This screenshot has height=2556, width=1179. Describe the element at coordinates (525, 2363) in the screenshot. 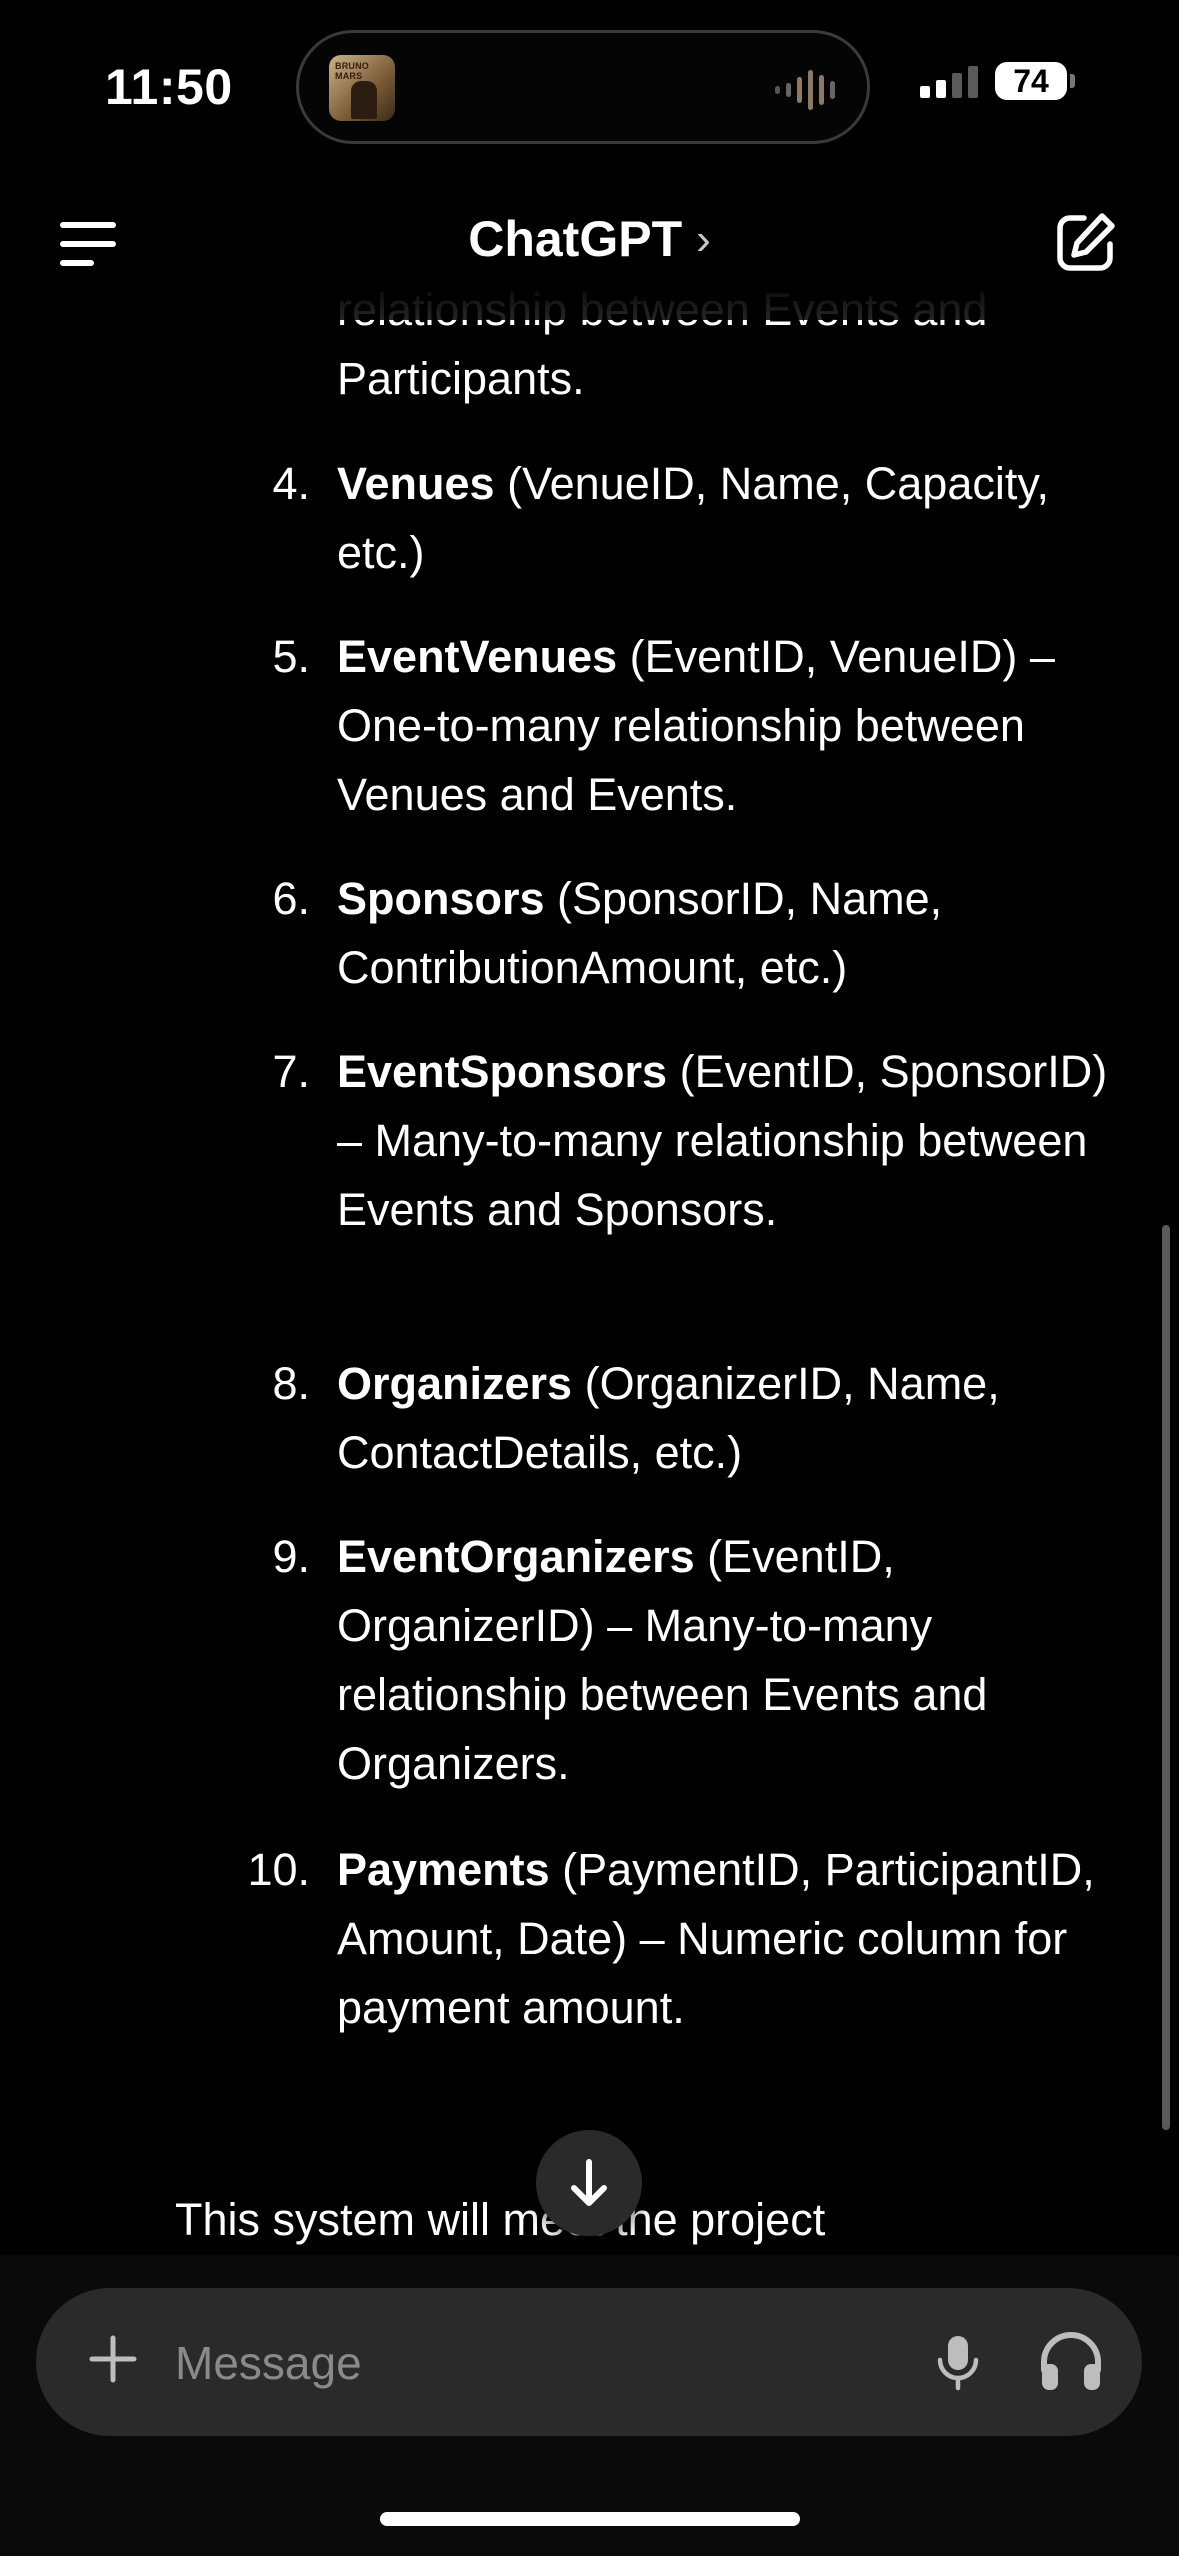

I see `message-input` at that location.